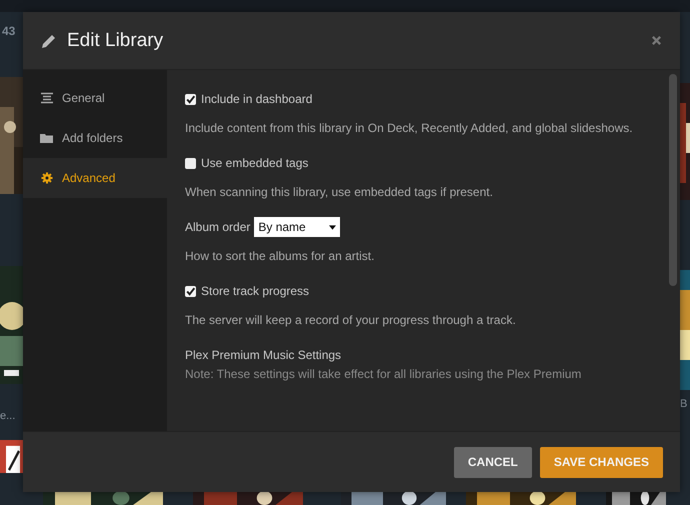 Image resolution: width=690 pixels, height=505 pixels. Describe the element at coordinates (47, 98) in the screenshot. I see `list-icon` at that location.